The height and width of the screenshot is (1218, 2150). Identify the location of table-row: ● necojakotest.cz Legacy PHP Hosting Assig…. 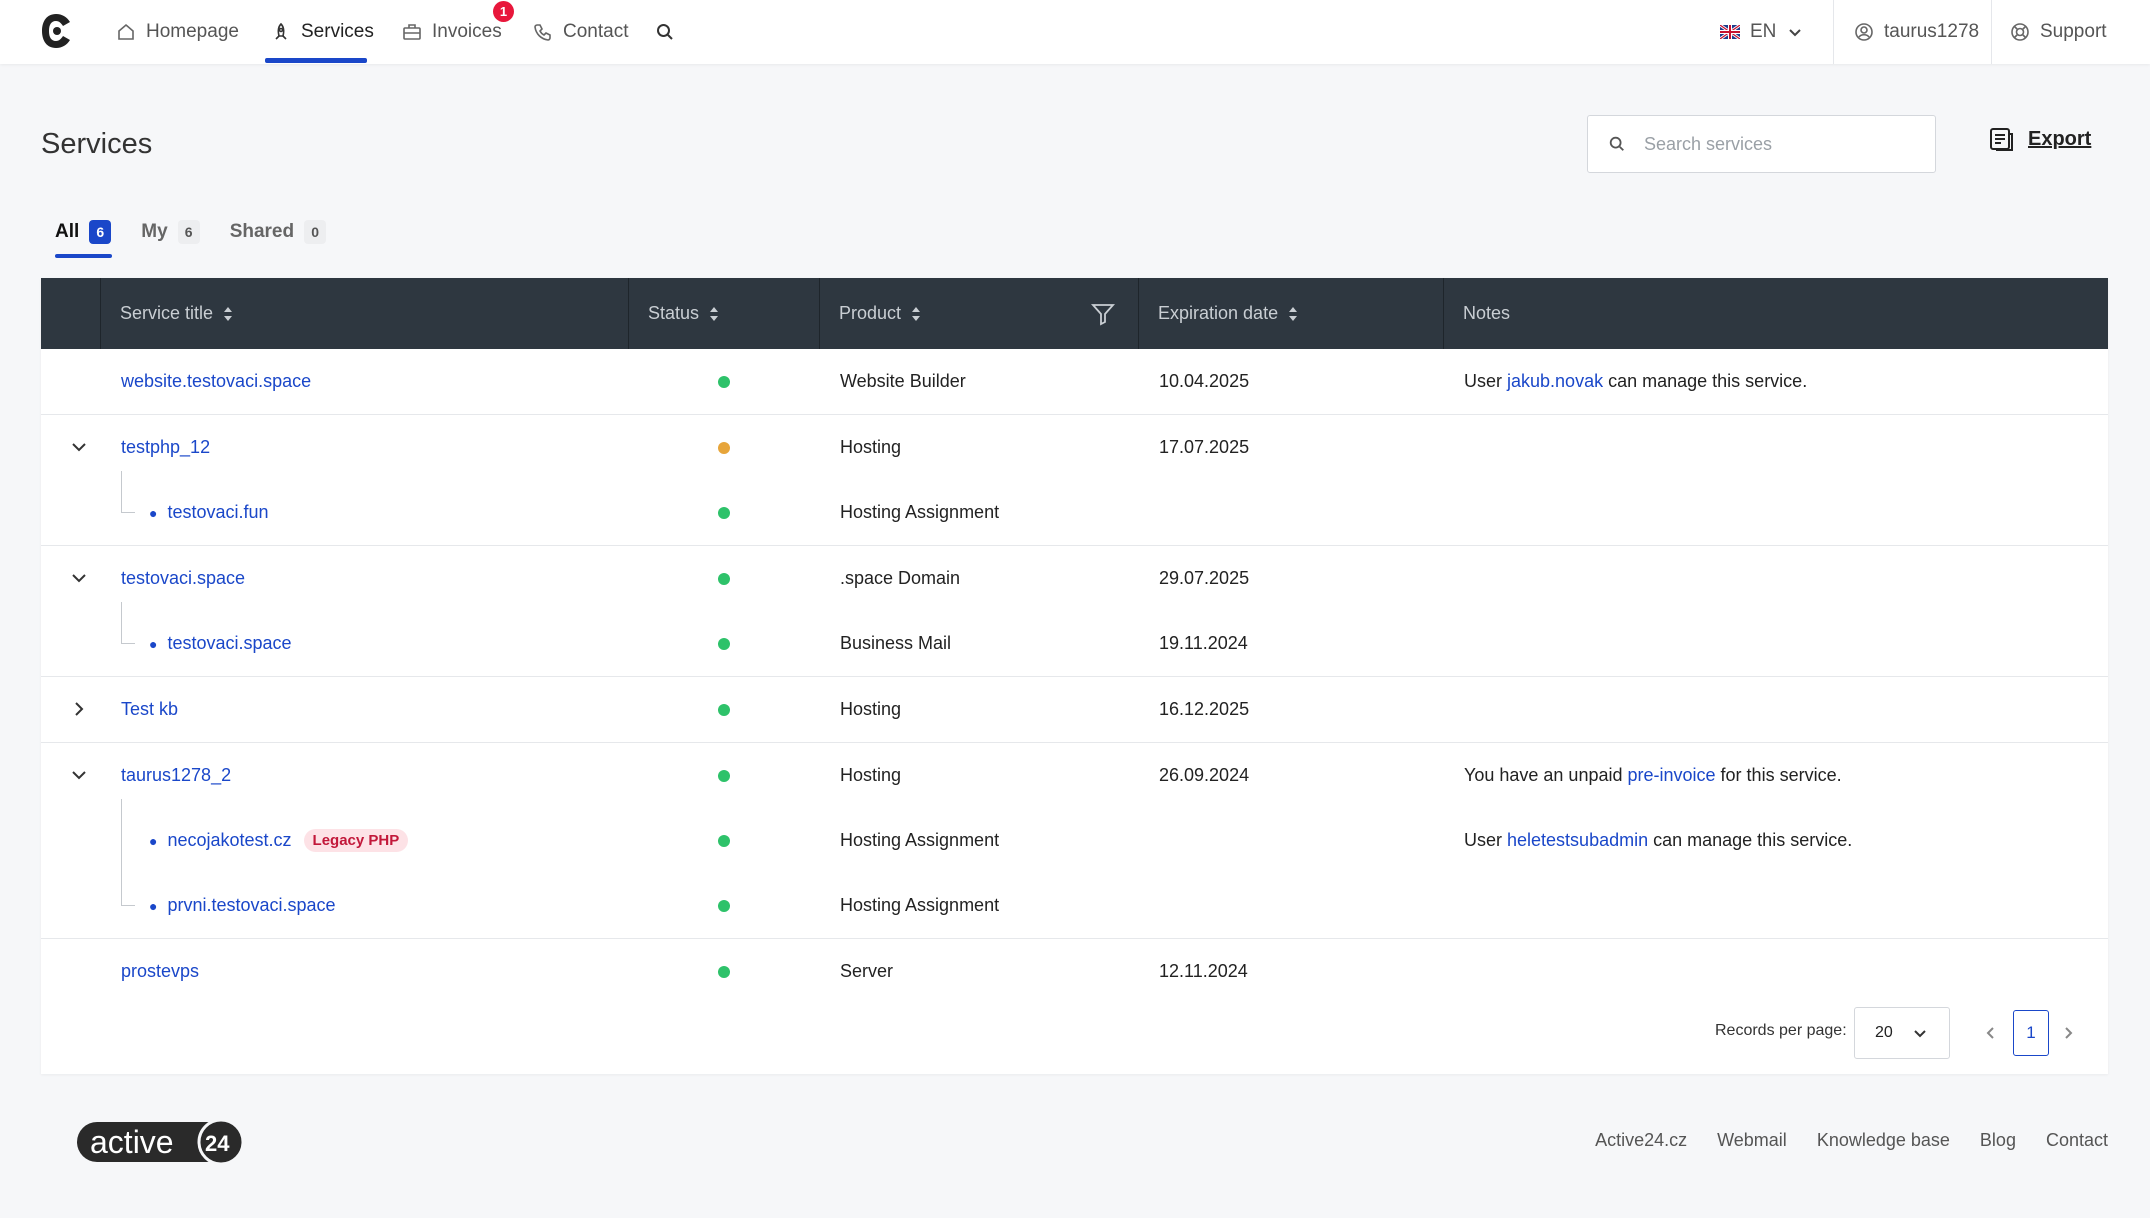
(1074, 840).